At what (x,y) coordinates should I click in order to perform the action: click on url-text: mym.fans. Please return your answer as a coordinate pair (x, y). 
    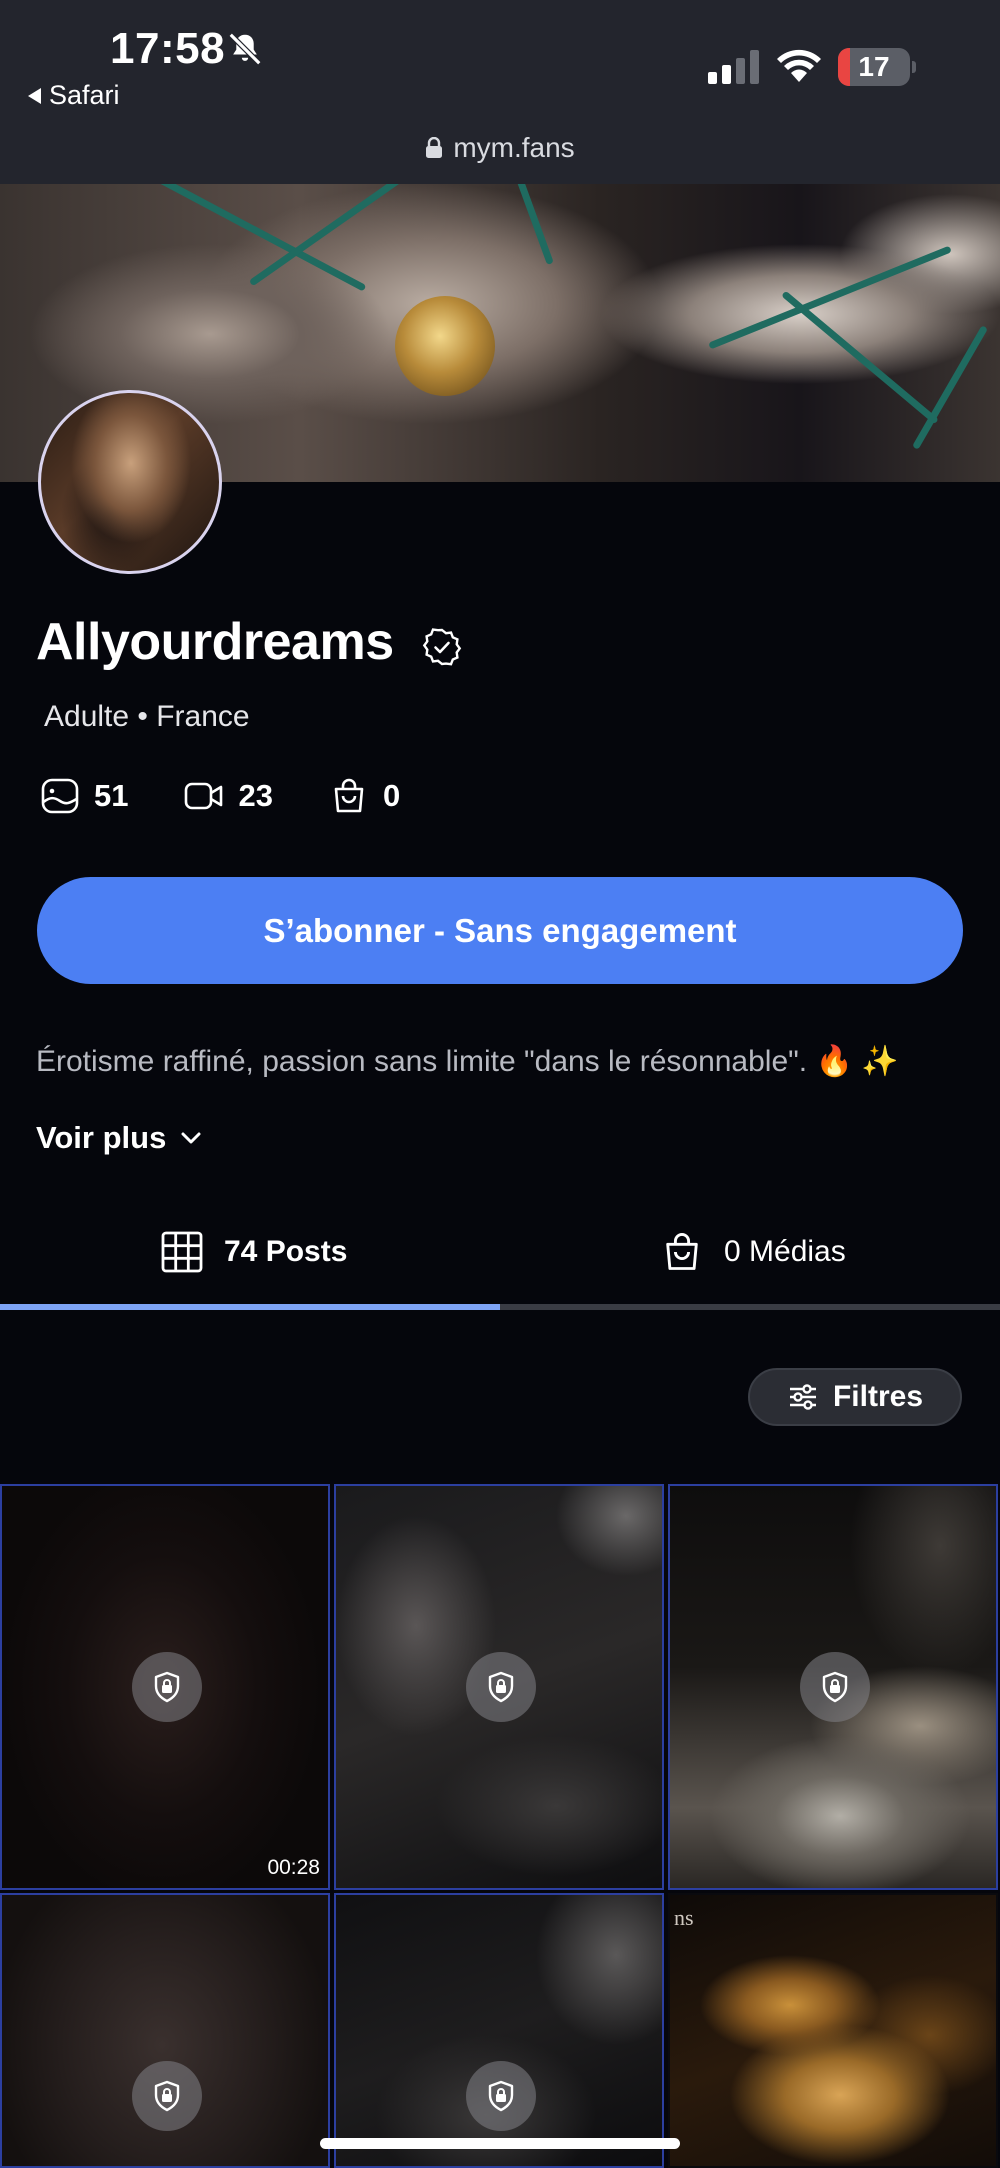
    Looking at the image, I should click on (514, 147).